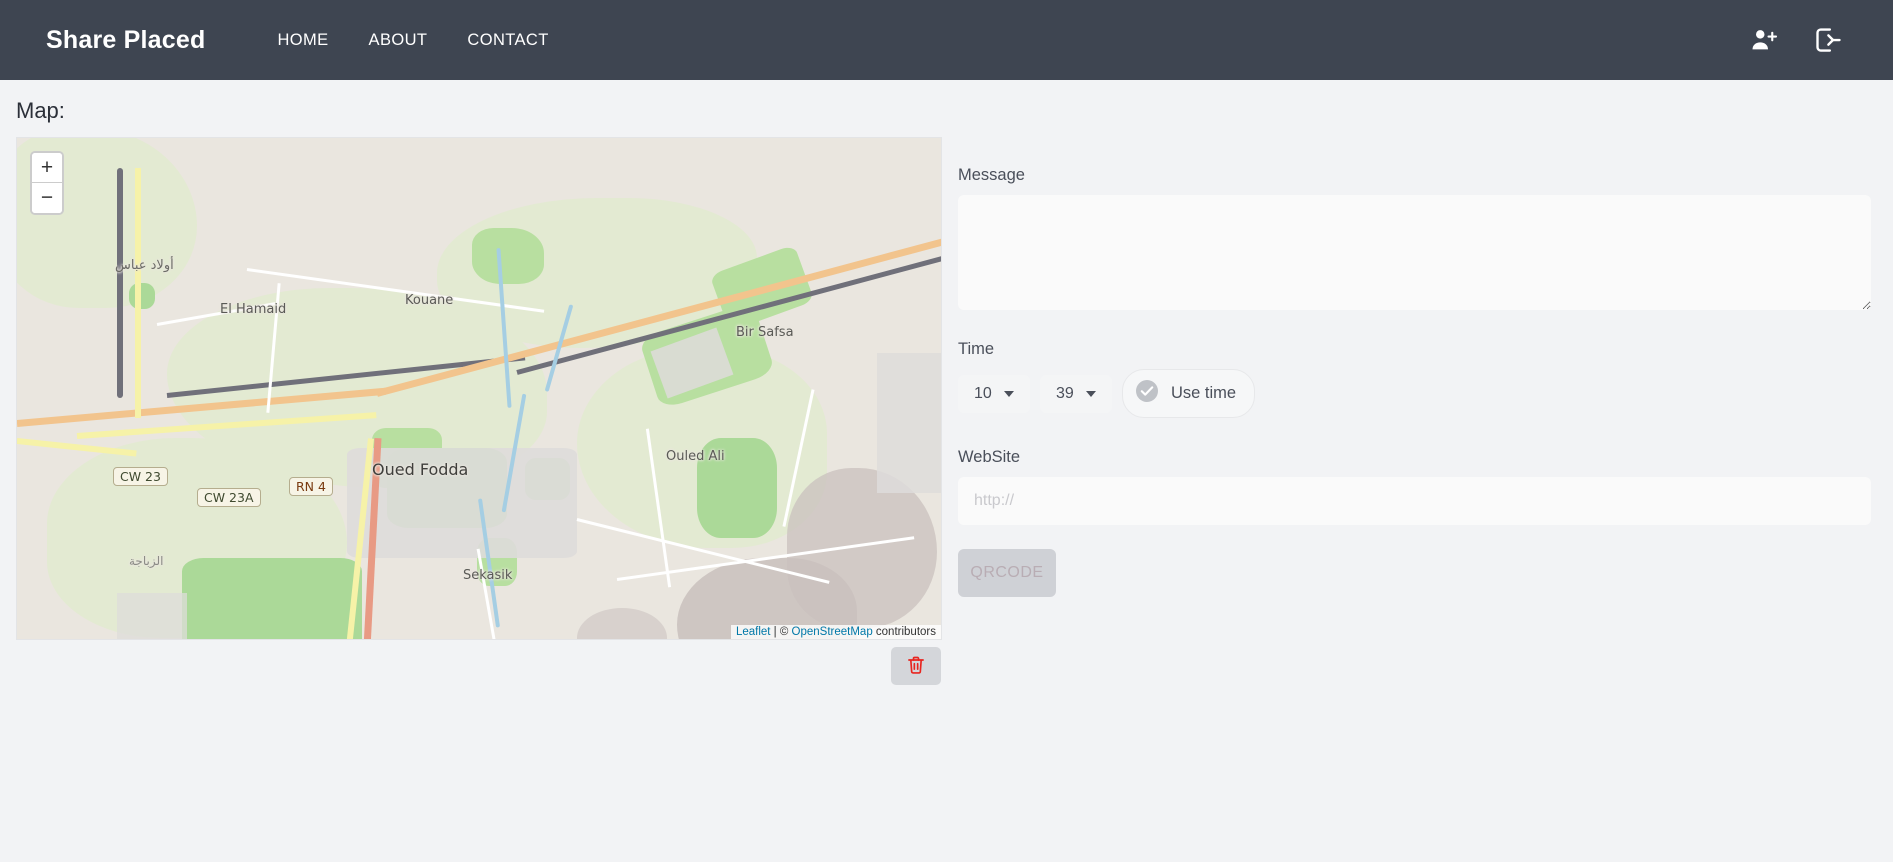 This screenshot has width=1893, height=862. Describe the element at coordinates (311, 486) in the screenshot. I see `map-road-shield: RN 4` at that location.